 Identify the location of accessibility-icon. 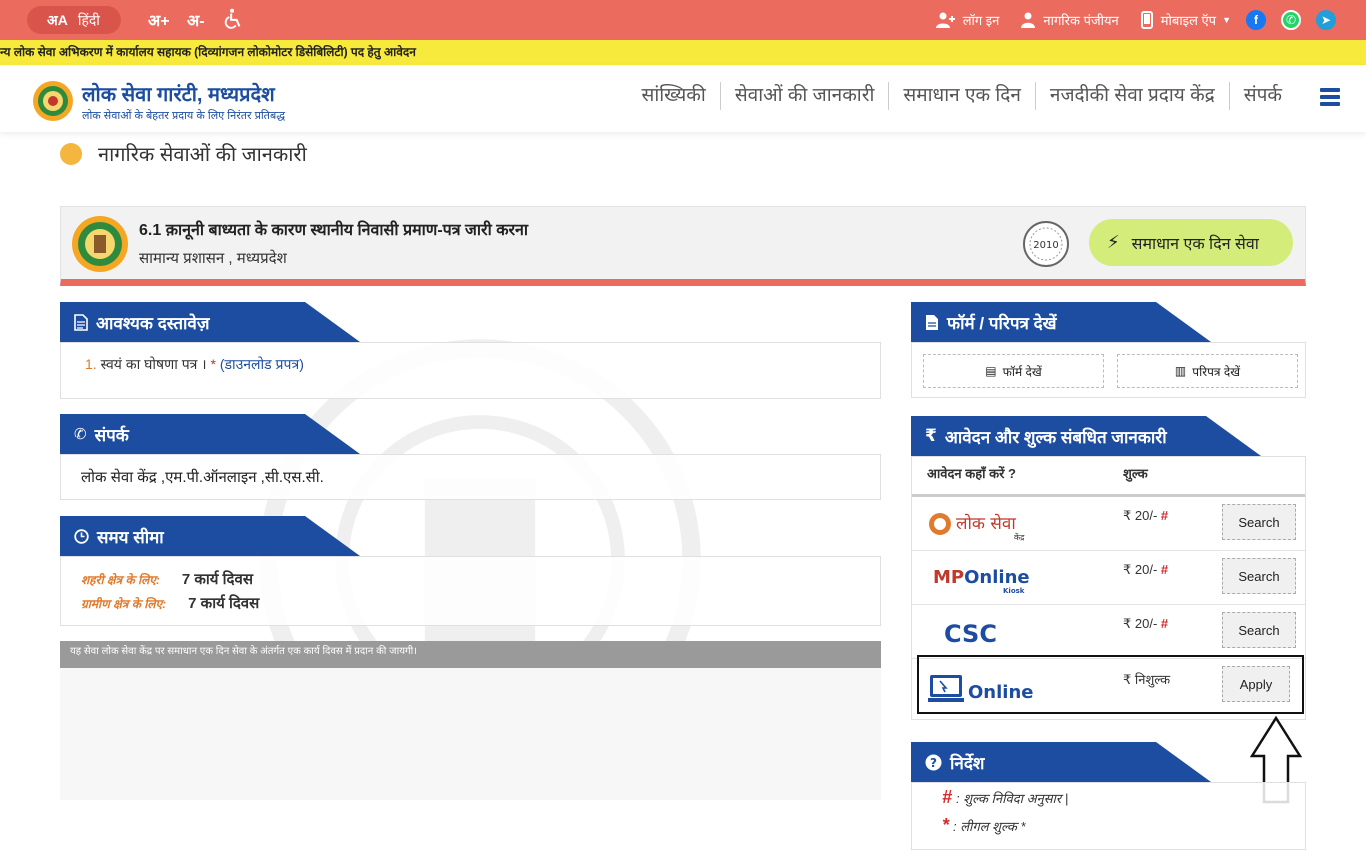
(233, 19).